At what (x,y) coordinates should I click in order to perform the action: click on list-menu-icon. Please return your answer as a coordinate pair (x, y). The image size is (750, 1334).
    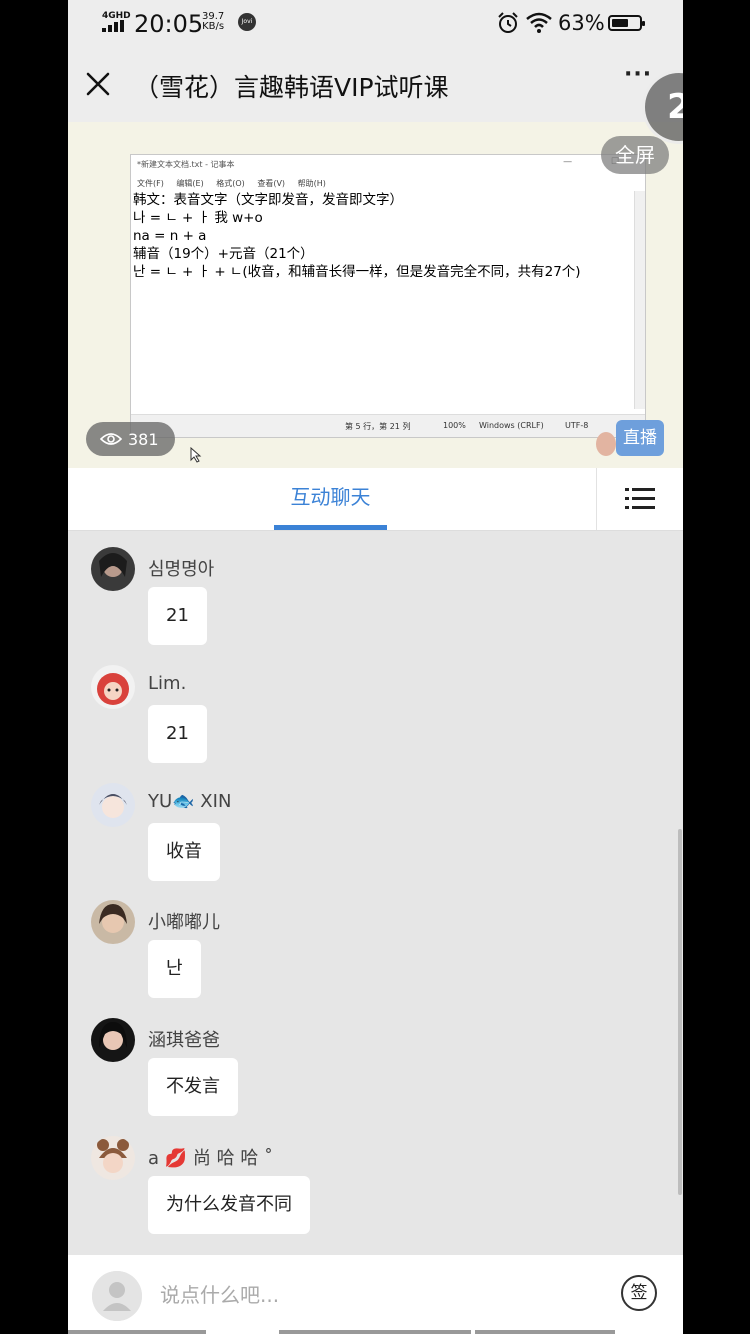
    Looking at the image, I should click on (640, 499).